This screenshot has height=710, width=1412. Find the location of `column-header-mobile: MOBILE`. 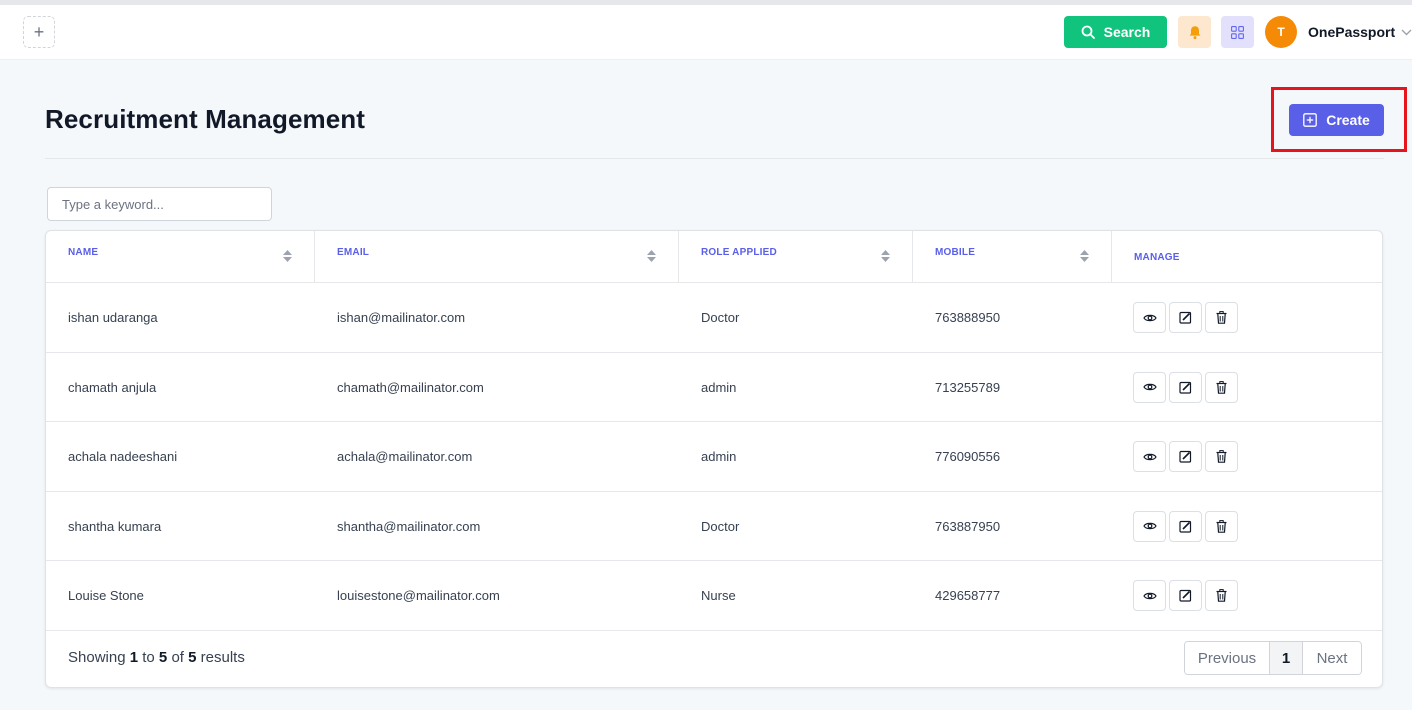

column-header-mobile: MOBILE is located at coordinates (1012, 257).